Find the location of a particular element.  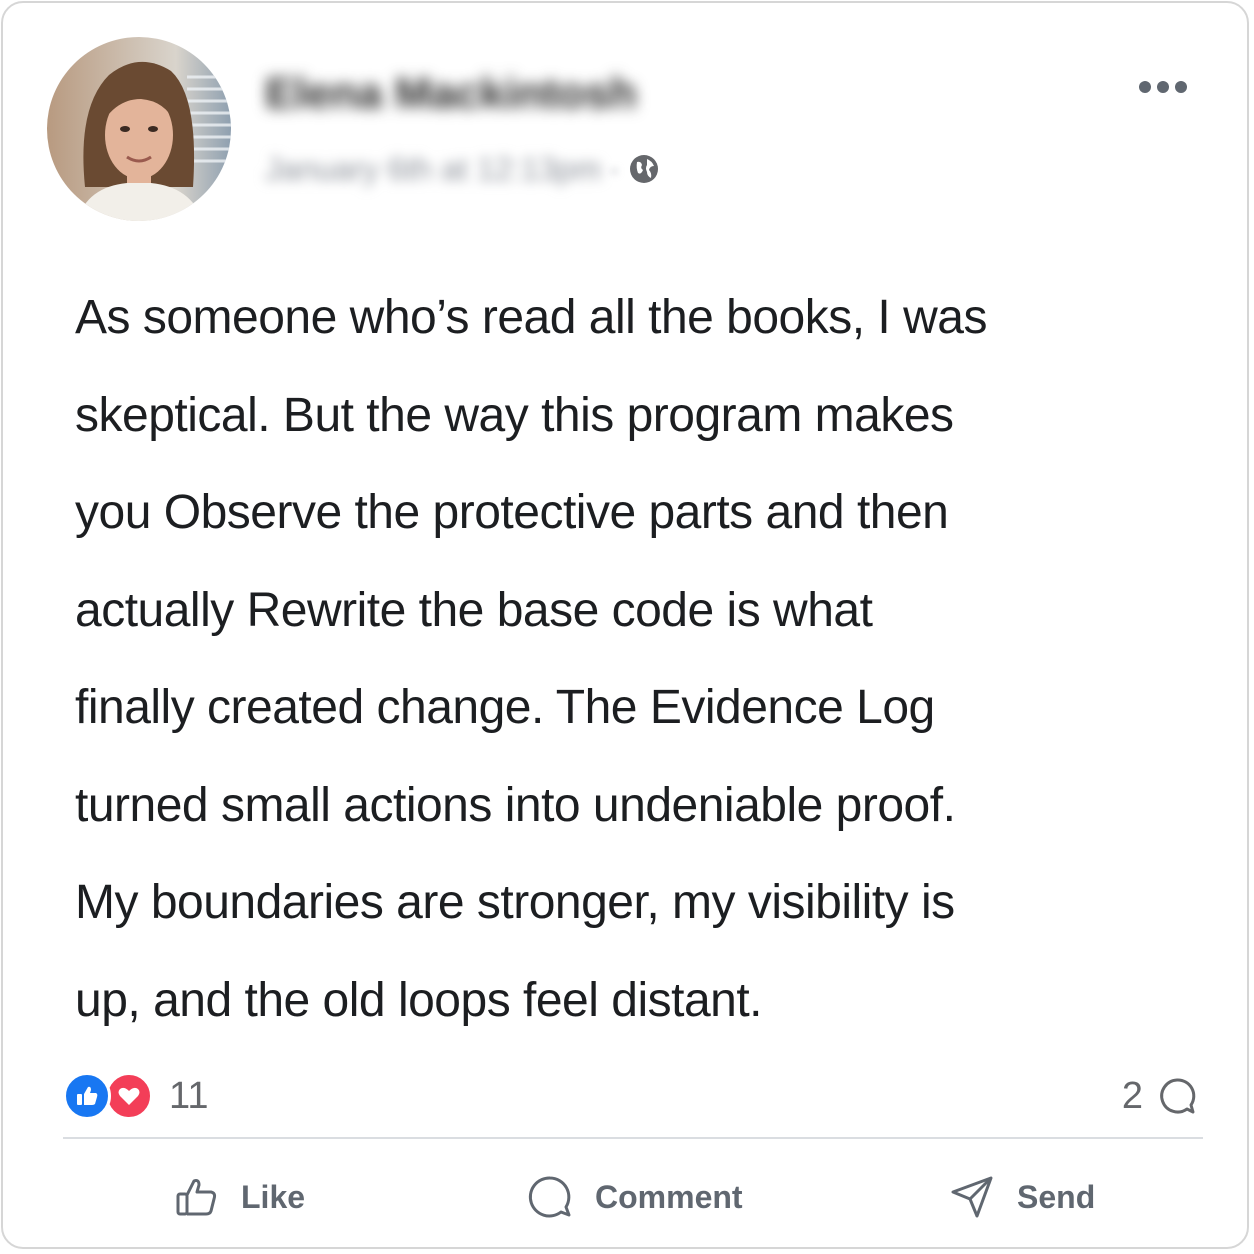

comment-button-label: Comment is located at coordinates (669, 1196).